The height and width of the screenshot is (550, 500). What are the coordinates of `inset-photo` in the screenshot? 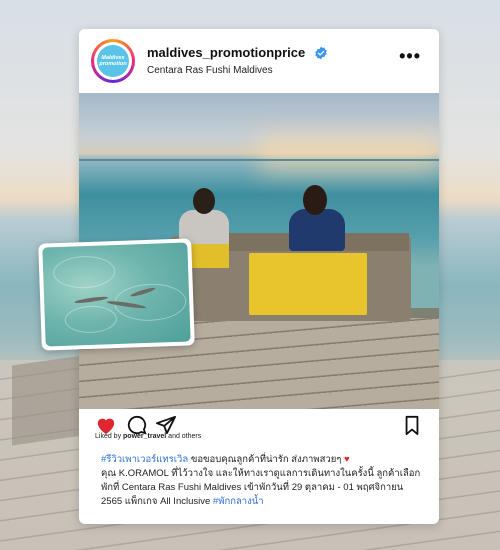 It's located at (116, 294).